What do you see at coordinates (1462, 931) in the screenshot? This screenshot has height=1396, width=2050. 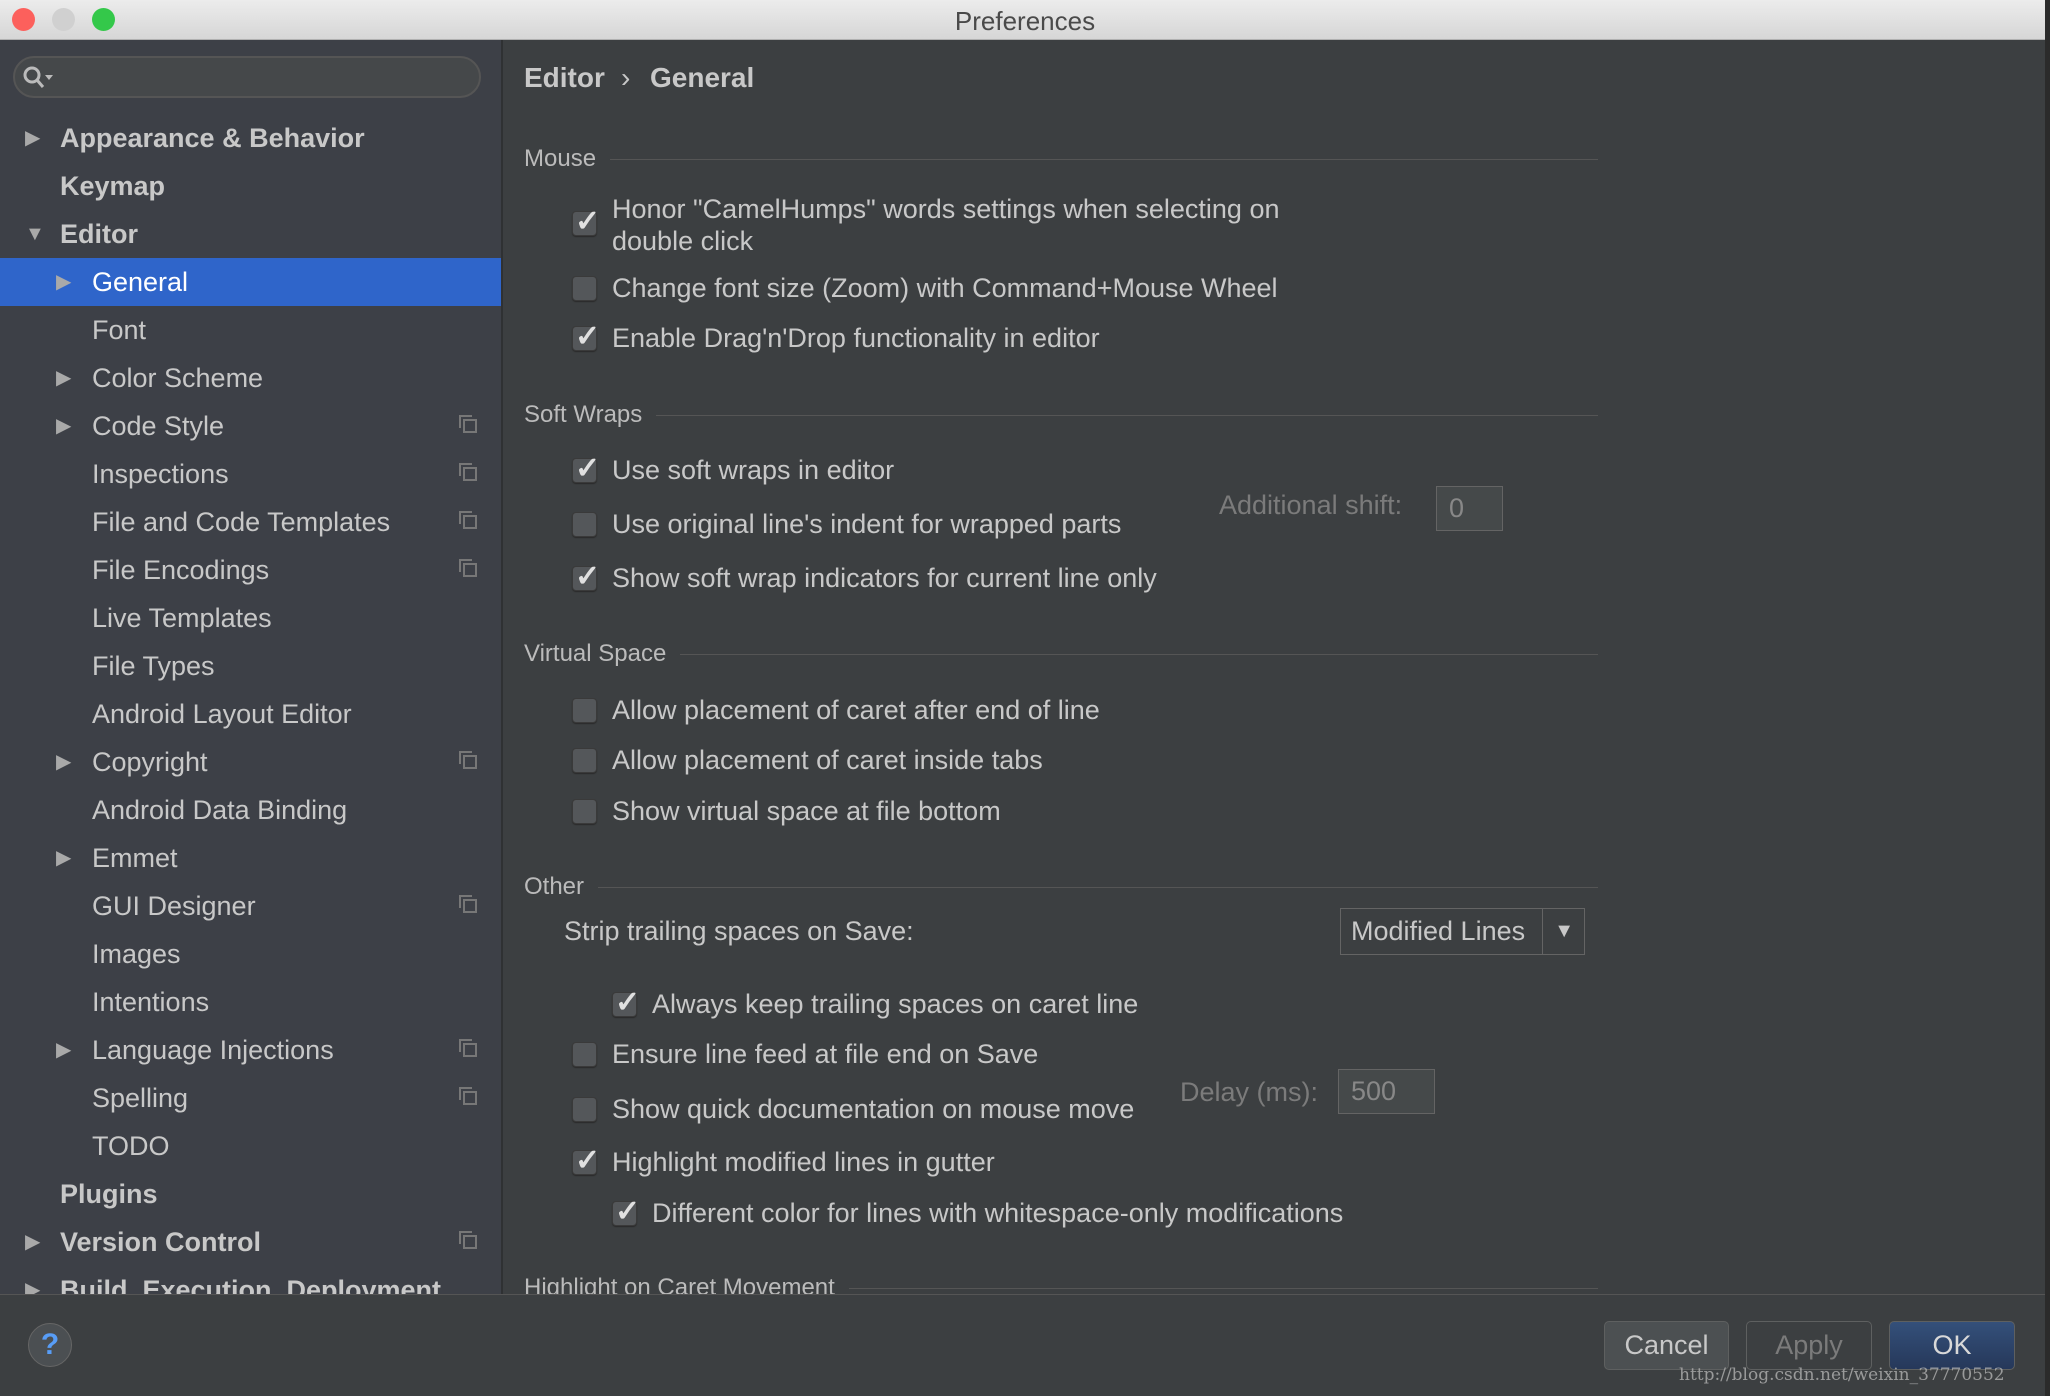 I see `strip-trailing-dropdown: Modified Lines ▼` at bounding box center [1462, 931].